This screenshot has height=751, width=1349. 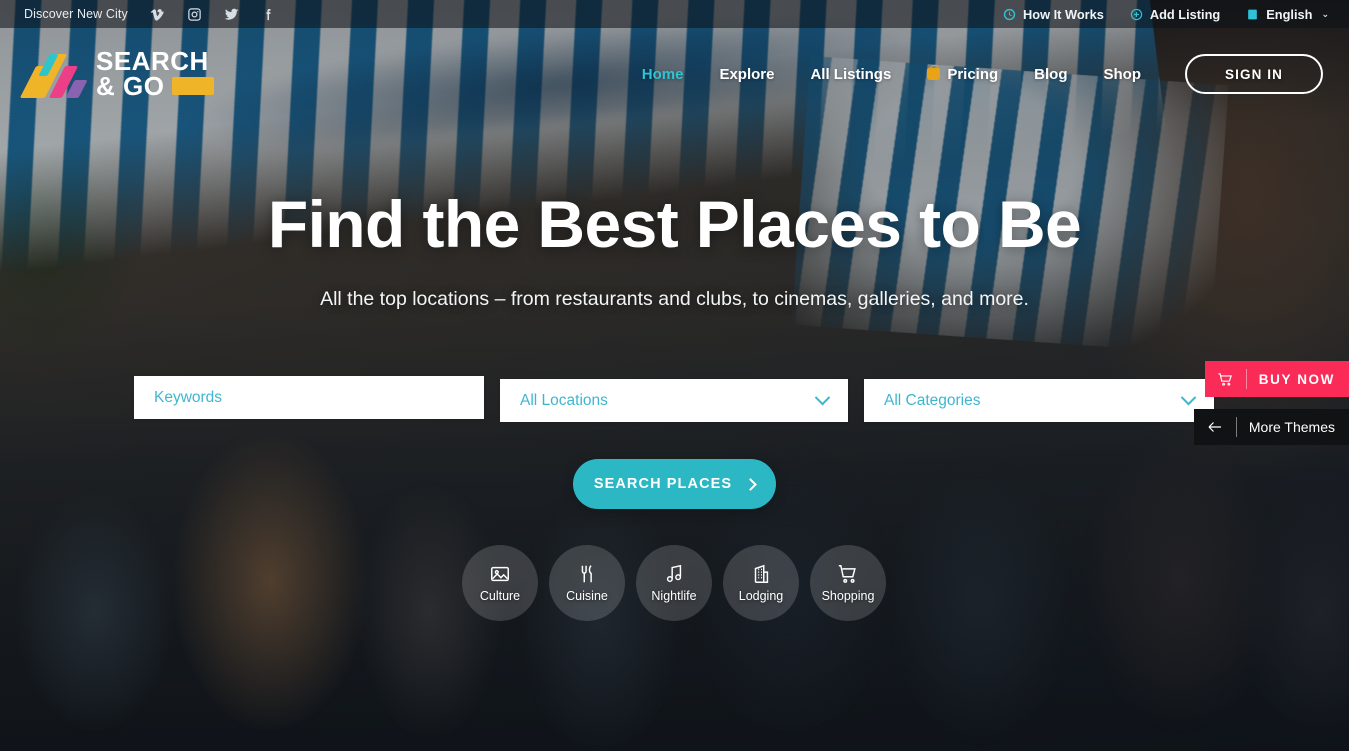 I want to click on more-themes-label: More Themes, so click(x=1291, y=427).